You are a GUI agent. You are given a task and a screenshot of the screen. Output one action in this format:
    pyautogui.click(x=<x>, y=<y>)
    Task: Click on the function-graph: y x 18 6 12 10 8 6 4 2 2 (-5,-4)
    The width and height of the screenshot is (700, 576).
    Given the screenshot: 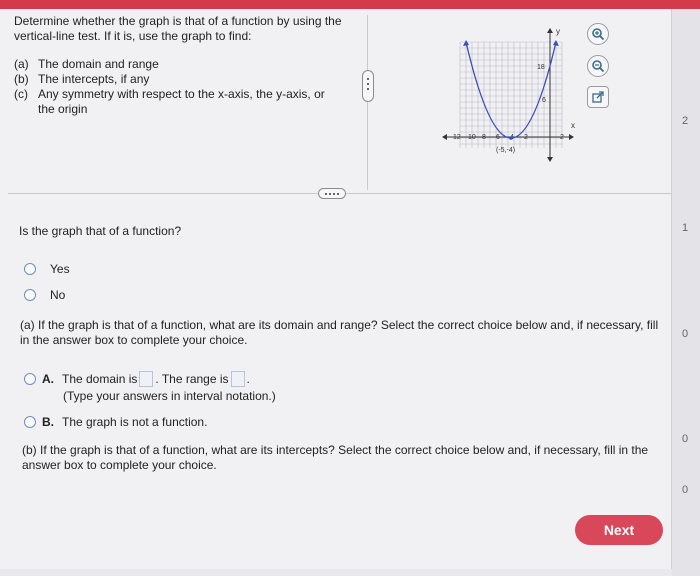 What is the action you would take?
    pyautogui.click(x=508, y=94)
    